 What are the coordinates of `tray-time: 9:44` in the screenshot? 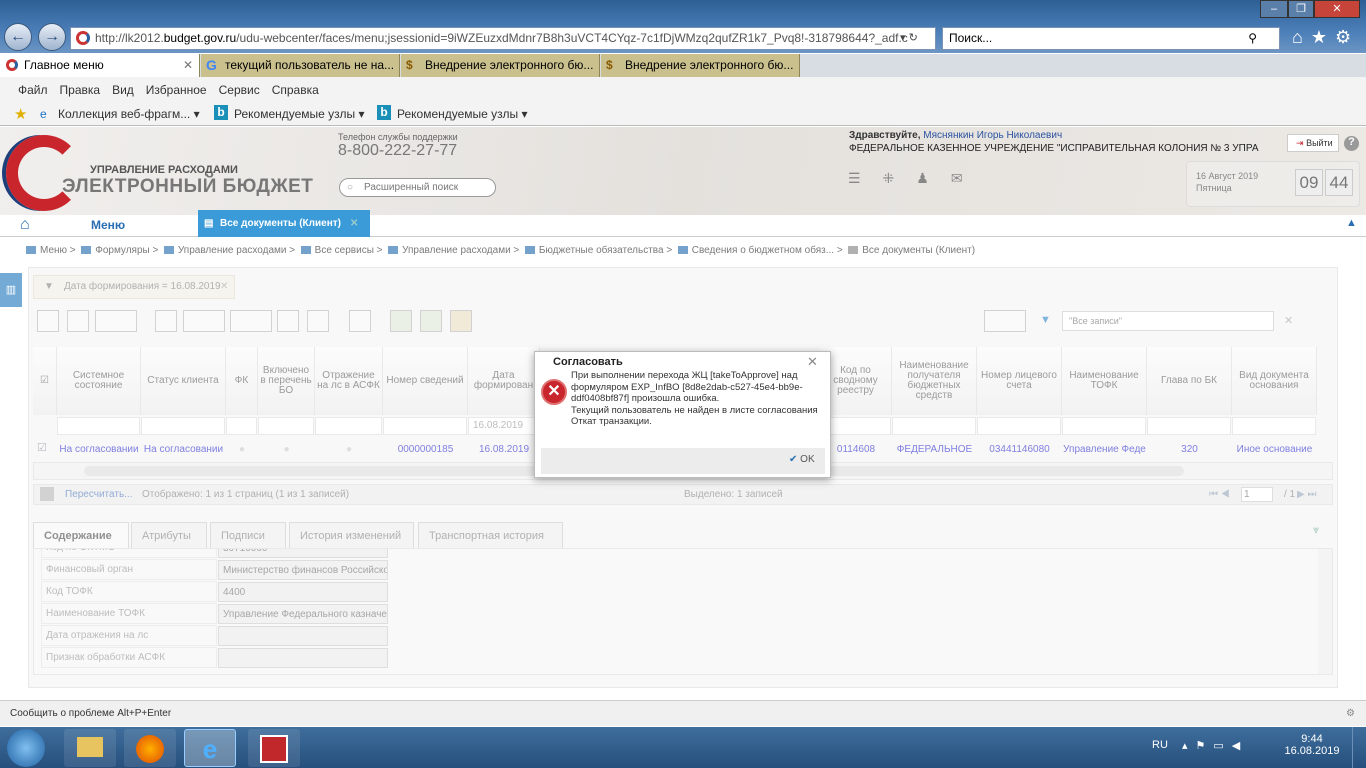 It's located at (1312, 739).